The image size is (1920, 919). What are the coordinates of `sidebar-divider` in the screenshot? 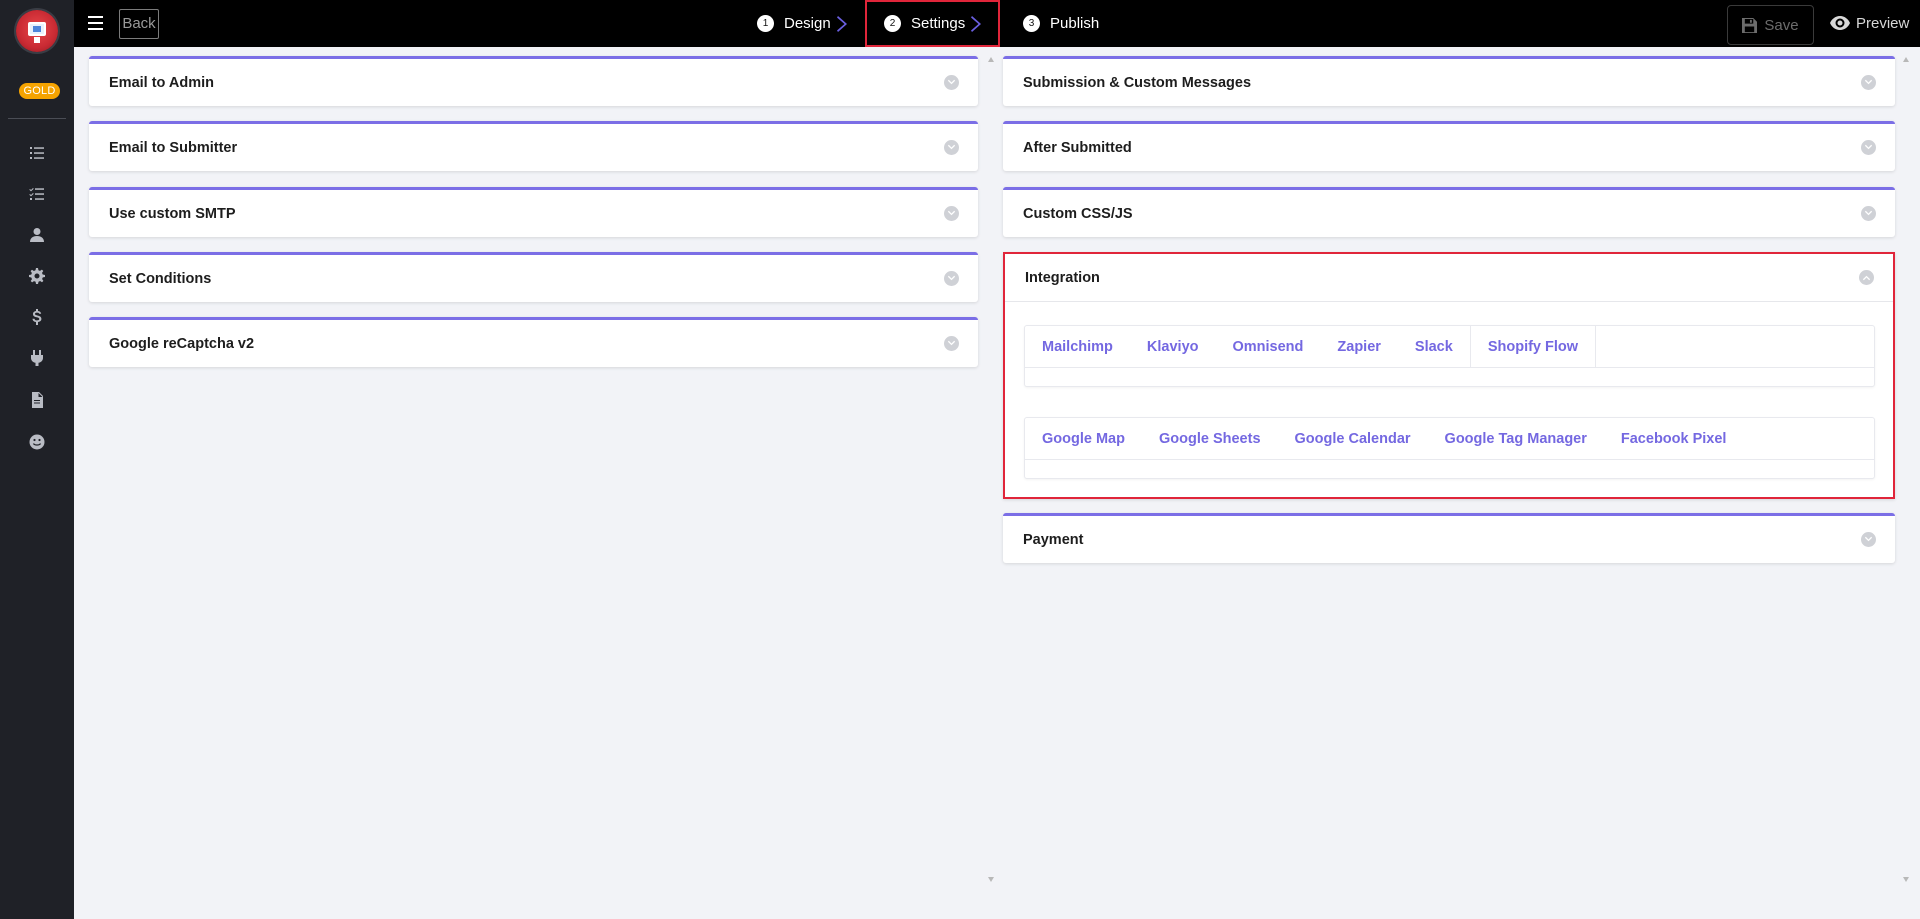 It's located at (37, 118).